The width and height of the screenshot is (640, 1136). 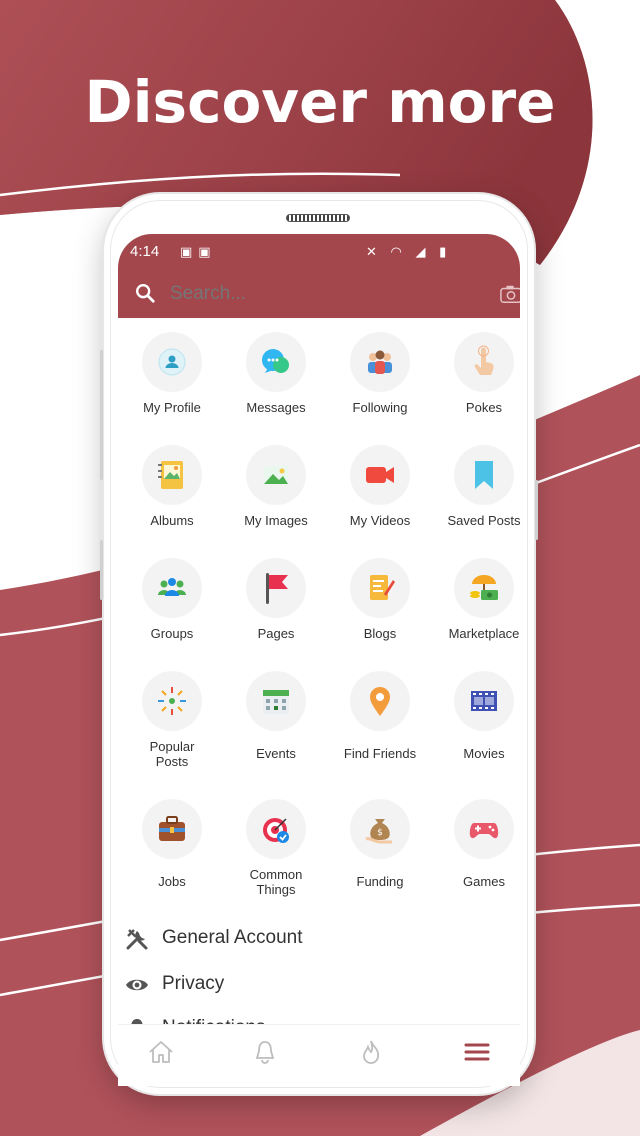 I want to click on bookmark-icon, so click(x=484, y=475).